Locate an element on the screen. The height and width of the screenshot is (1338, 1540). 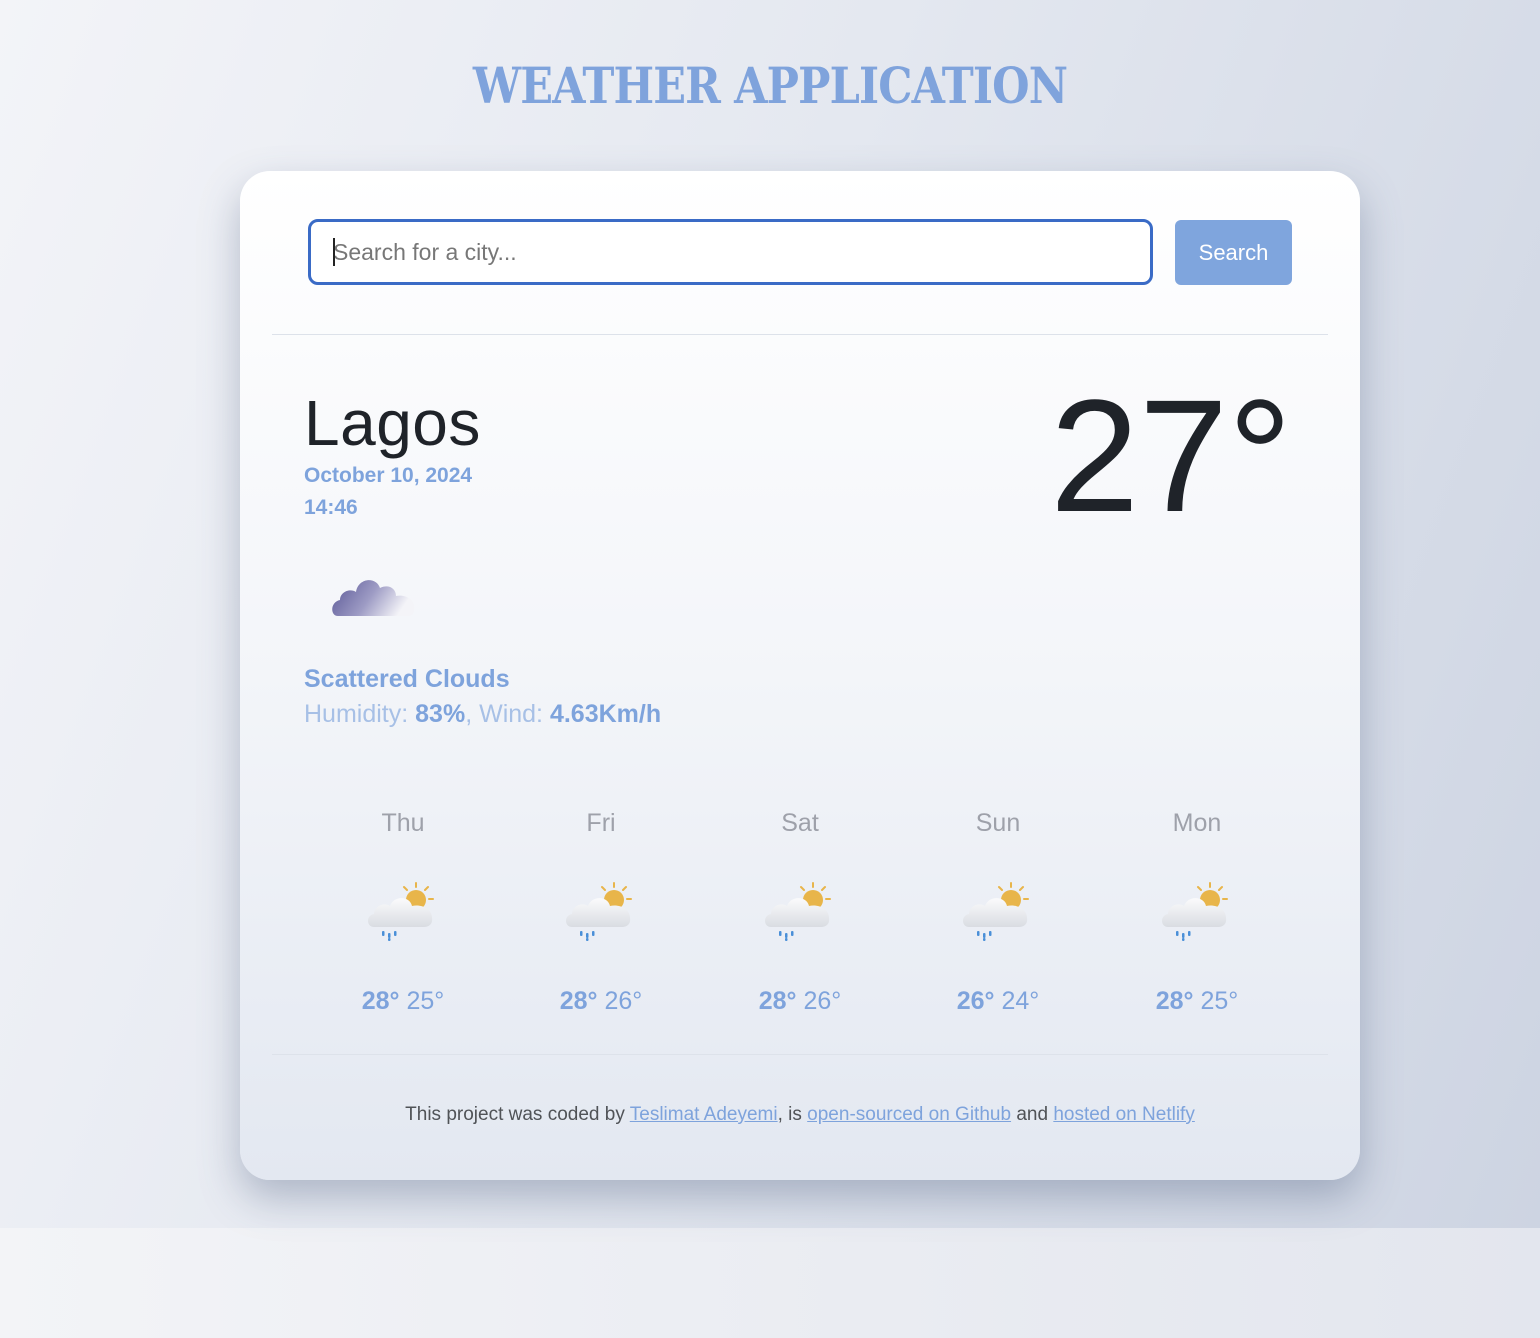
forecast-day: Thu 28° 25° is located at coordinates (403, 919).